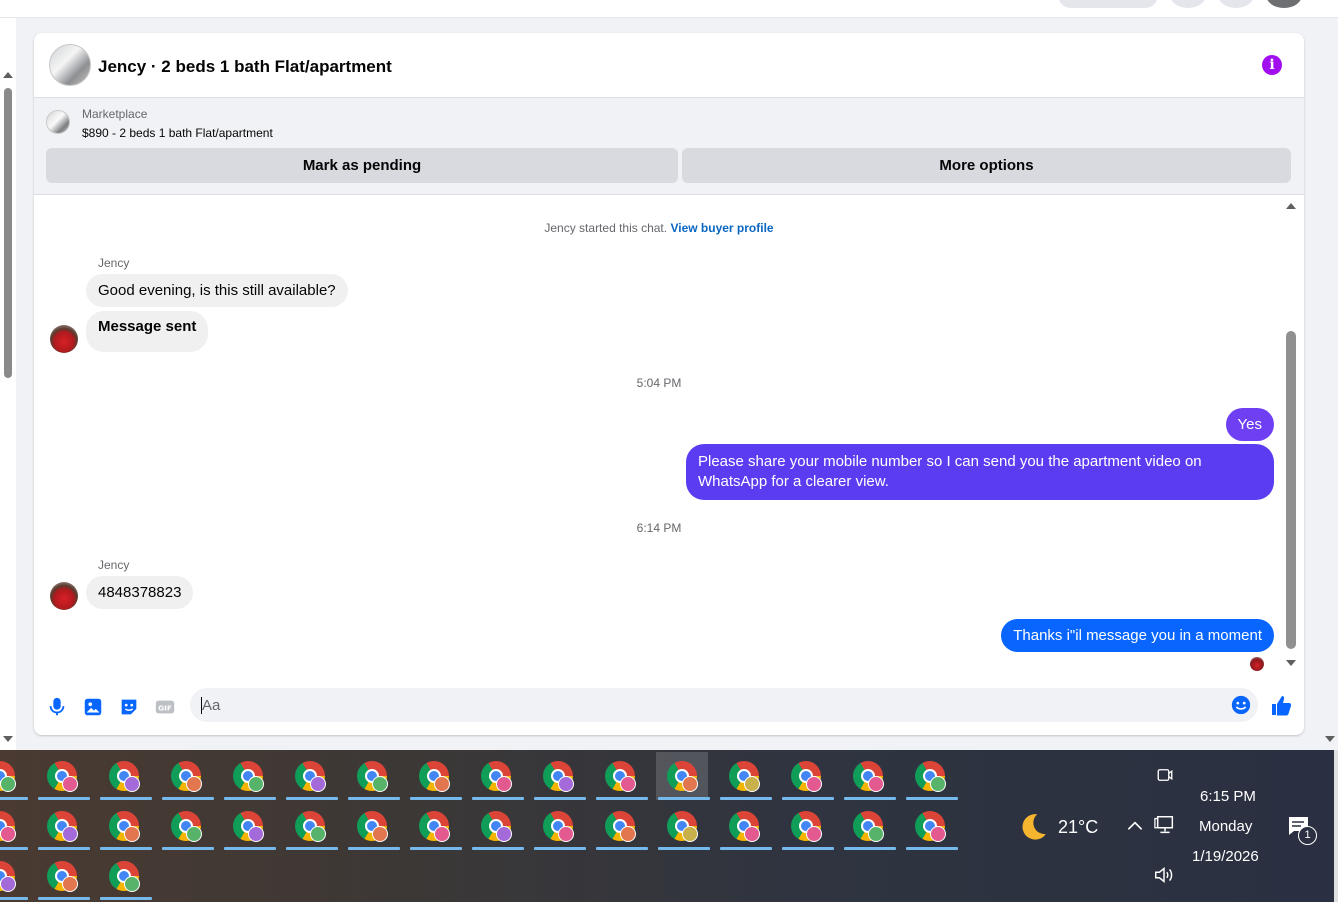  I want to click on listing-thumbnail, so click(58, 122).